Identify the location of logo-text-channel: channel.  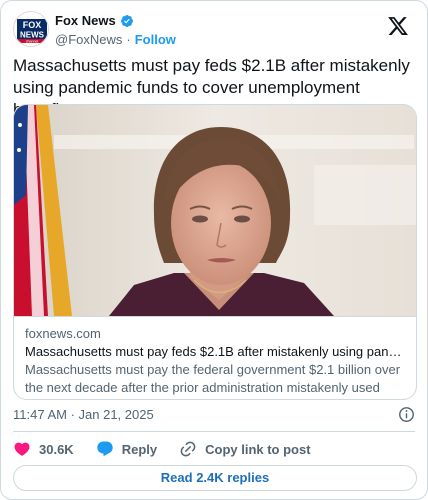
(32, 42).